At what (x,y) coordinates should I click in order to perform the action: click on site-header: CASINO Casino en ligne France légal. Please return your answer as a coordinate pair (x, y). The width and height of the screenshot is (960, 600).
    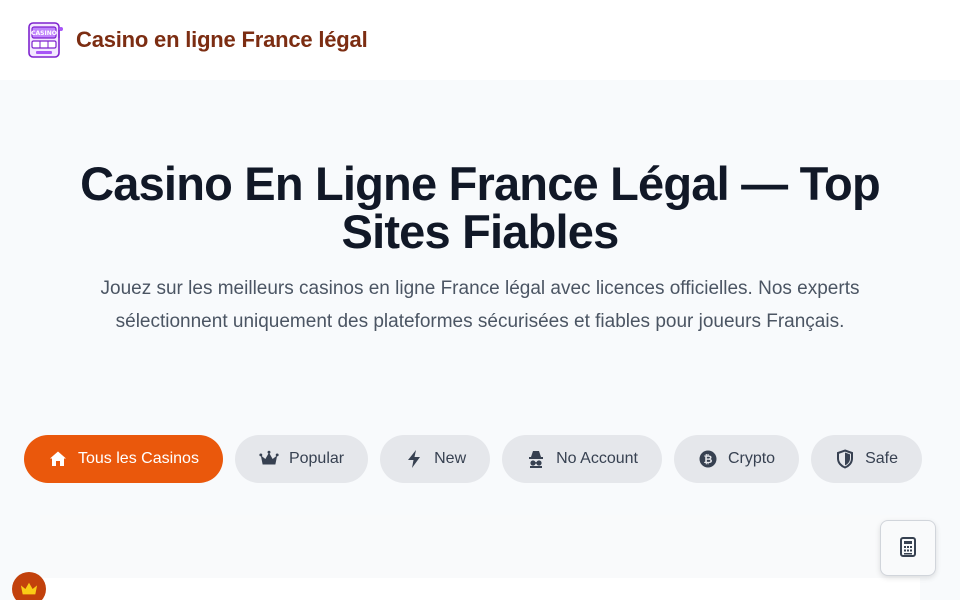
    Looking at the image, I should click on (480, 40).